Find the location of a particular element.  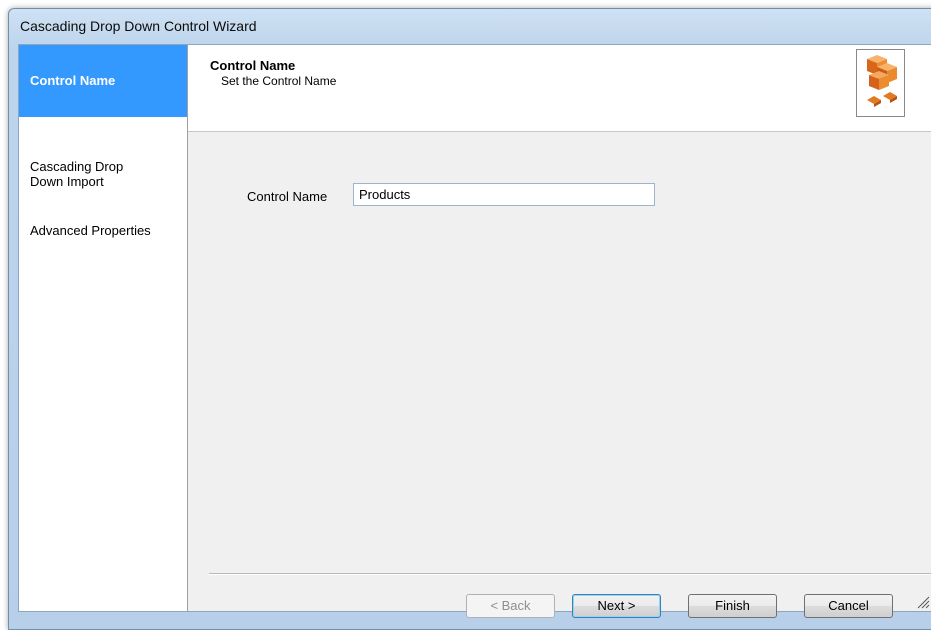

page-title: Control Name is located at coordinates (253, 65).